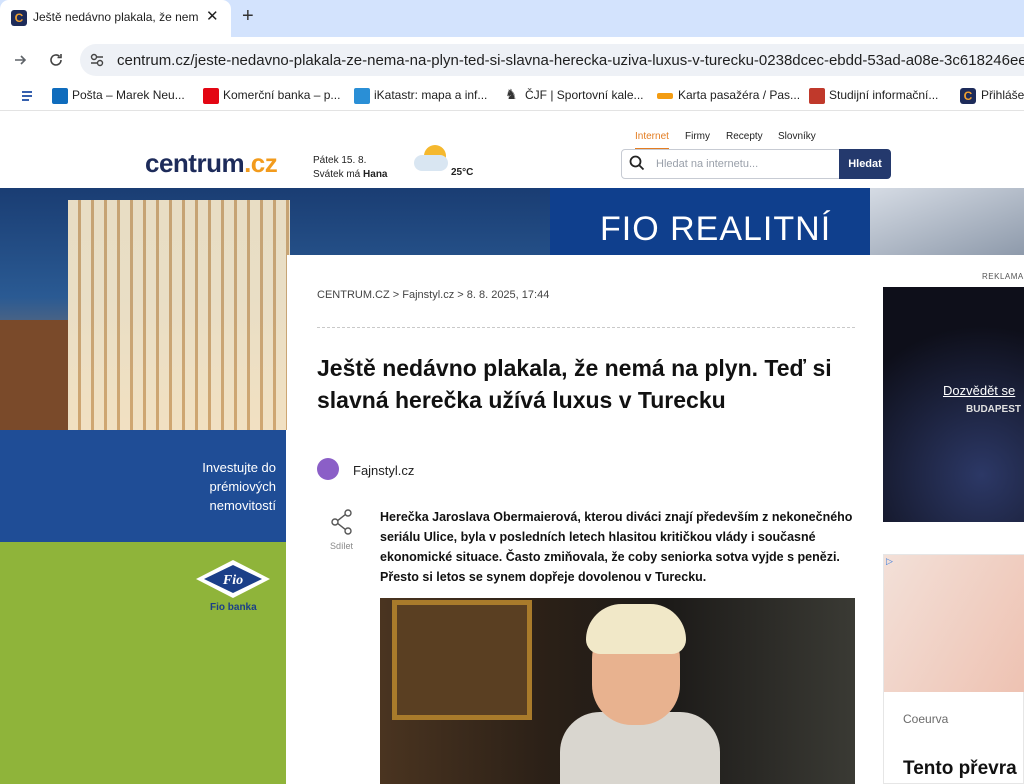 The width and height of the screenshot is (1024, 784). Describe the element at coordinates (27, 96) in the screenshot. I see `reading-list-icon` at that location.